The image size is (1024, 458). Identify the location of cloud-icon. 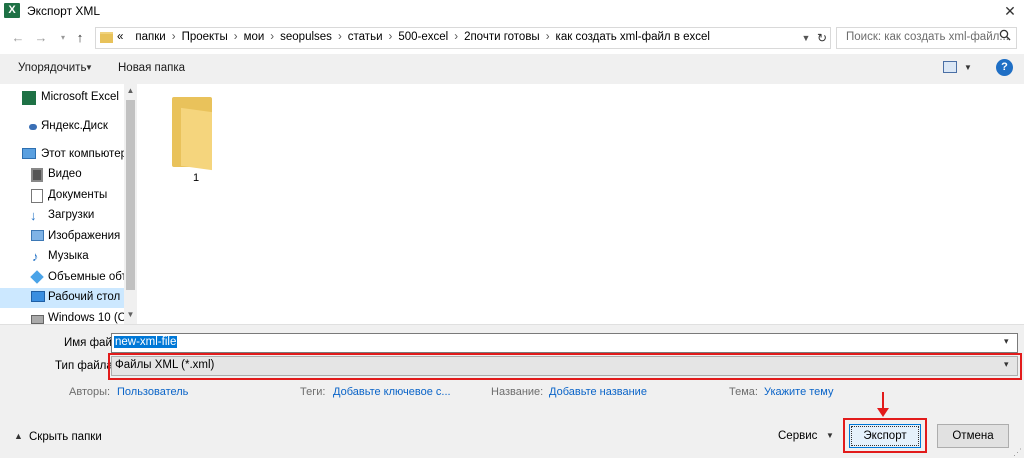
(33, 127).